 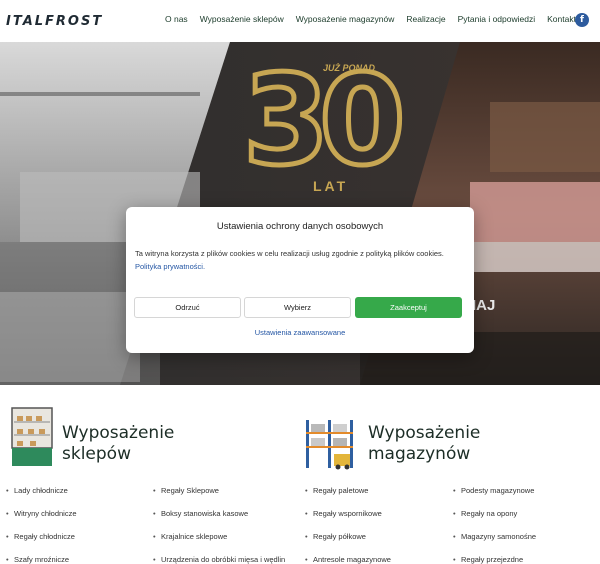 What do you see at coordinates (331, 186) in the screenshot?
I see `badge-suffix: LAT` at bounding box center [331, 186].